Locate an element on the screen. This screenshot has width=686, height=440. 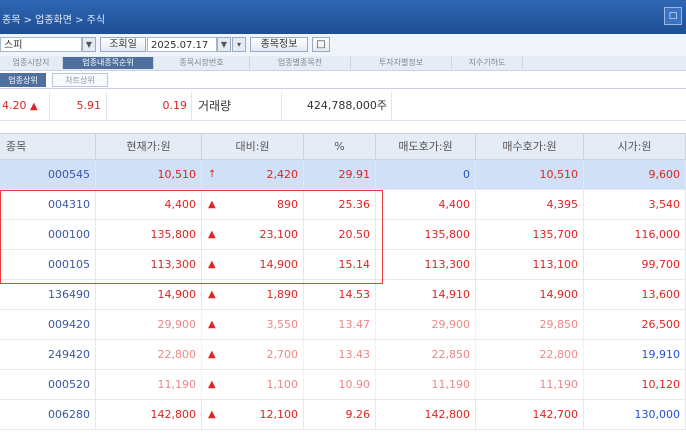
cell-ask: 113,300 is located at coordinates (426, 265).